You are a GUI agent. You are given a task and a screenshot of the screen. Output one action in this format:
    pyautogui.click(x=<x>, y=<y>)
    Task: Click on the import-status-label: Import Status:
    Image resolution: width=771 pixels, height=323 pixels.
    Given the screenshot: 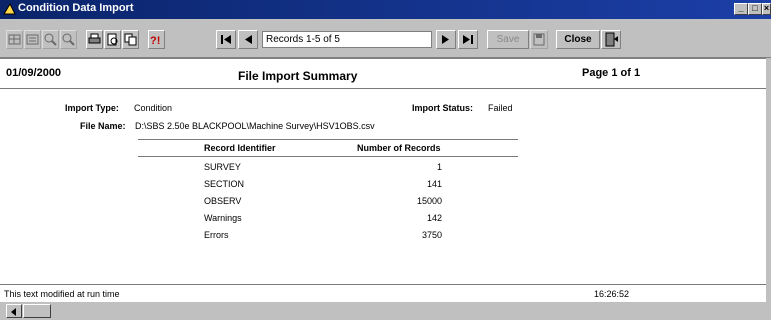 What is the action you would take?
    pyautogui.click(x=443, y=108)
    